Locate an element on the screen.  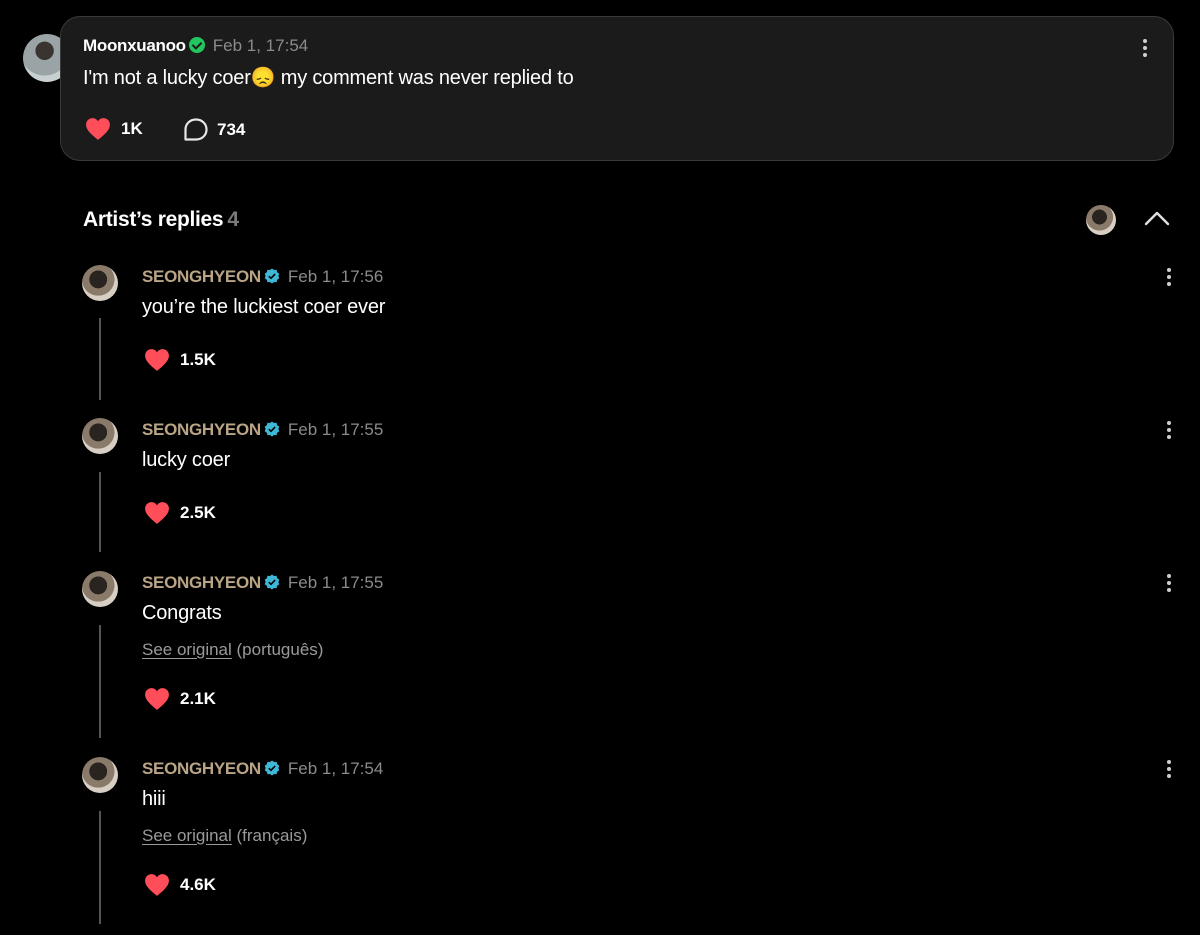
reply-text: you’re the luckiest coer ever is located at coordinates (264, 307).